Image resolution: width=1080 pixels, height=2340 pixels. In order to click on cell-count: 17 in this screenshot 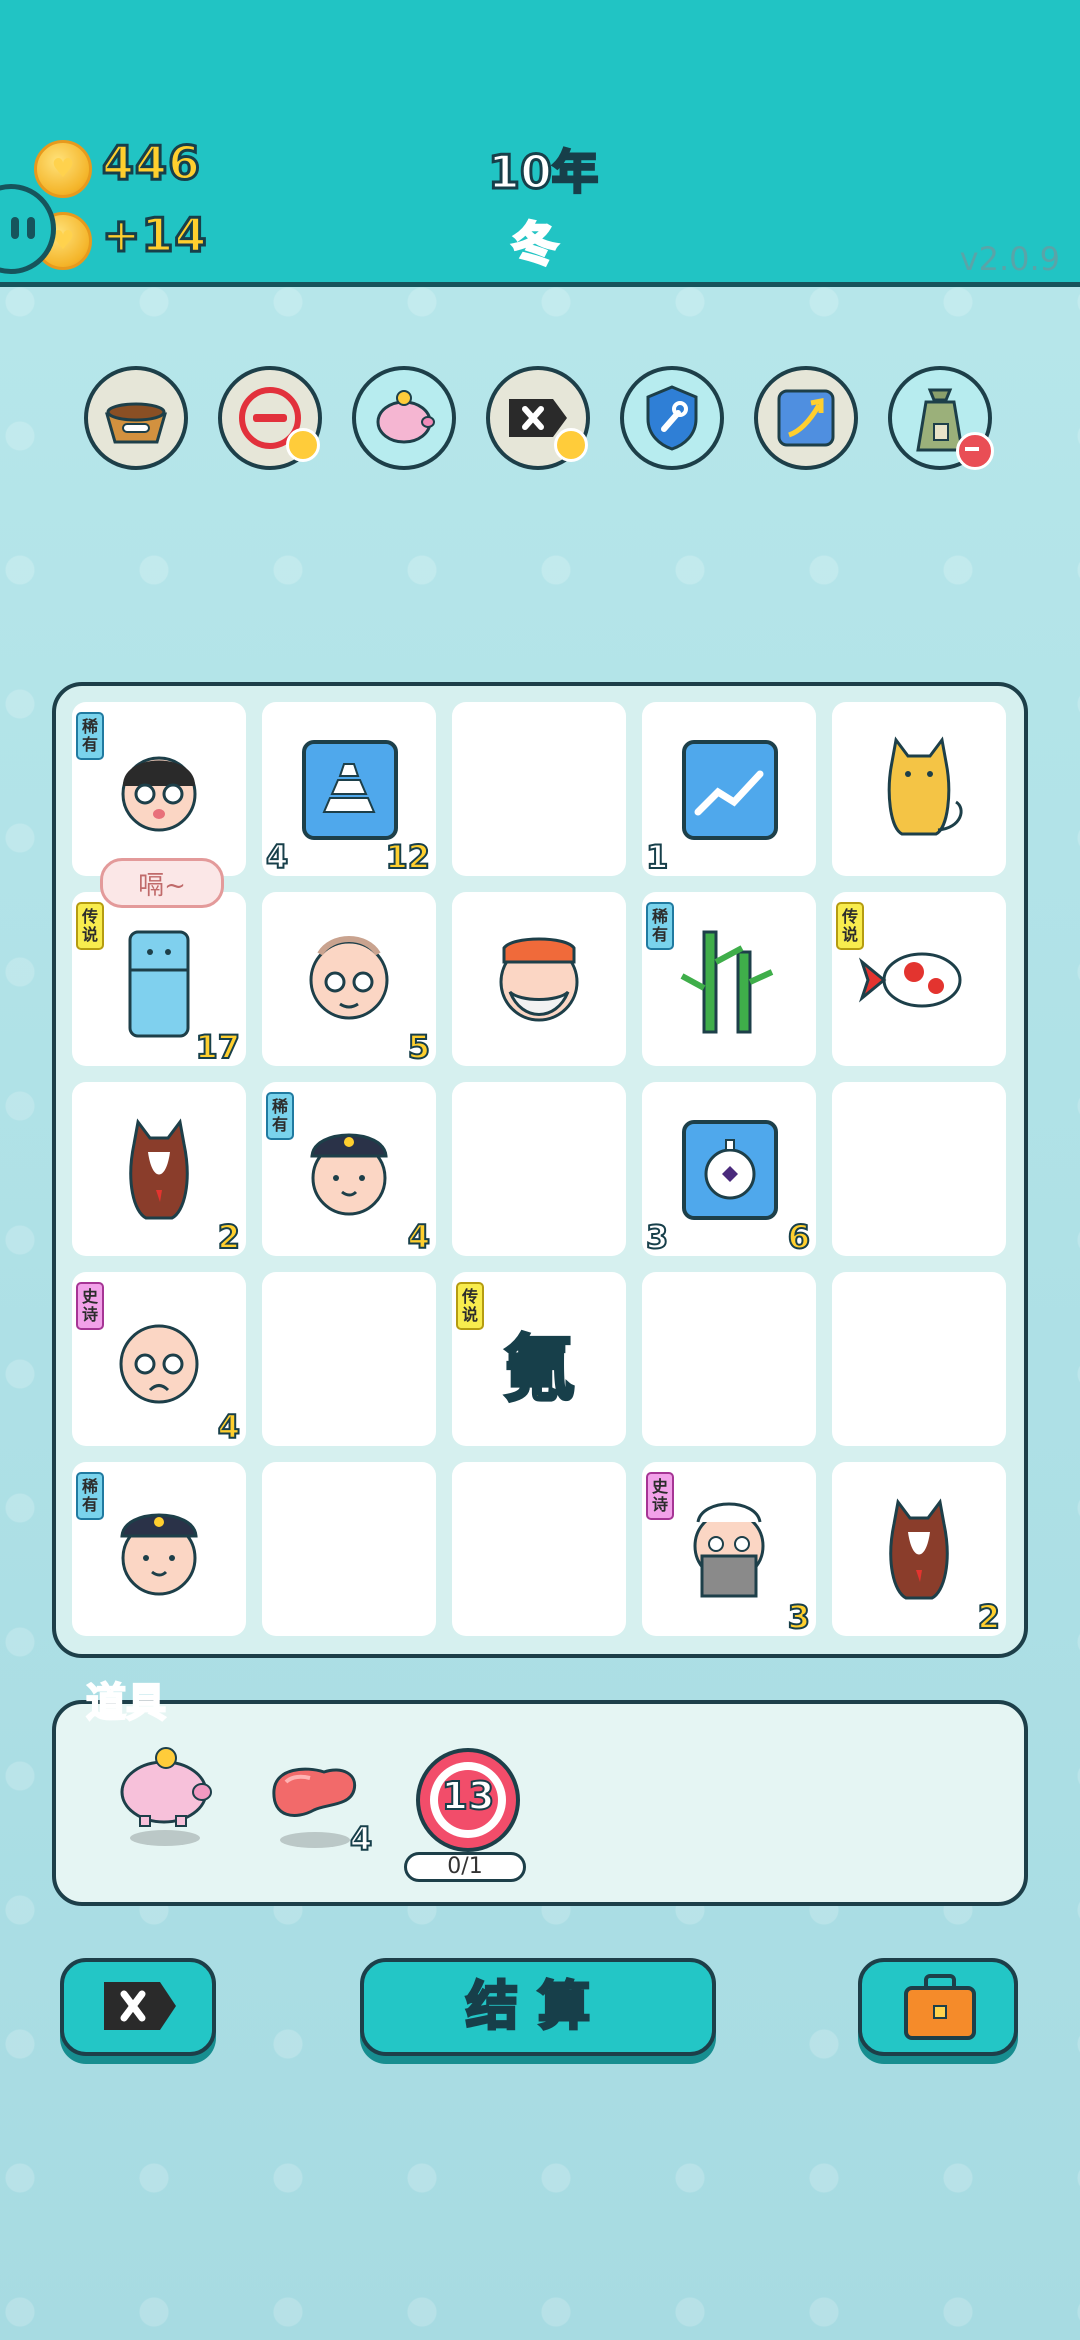, I will do `click(217, 1047)`.